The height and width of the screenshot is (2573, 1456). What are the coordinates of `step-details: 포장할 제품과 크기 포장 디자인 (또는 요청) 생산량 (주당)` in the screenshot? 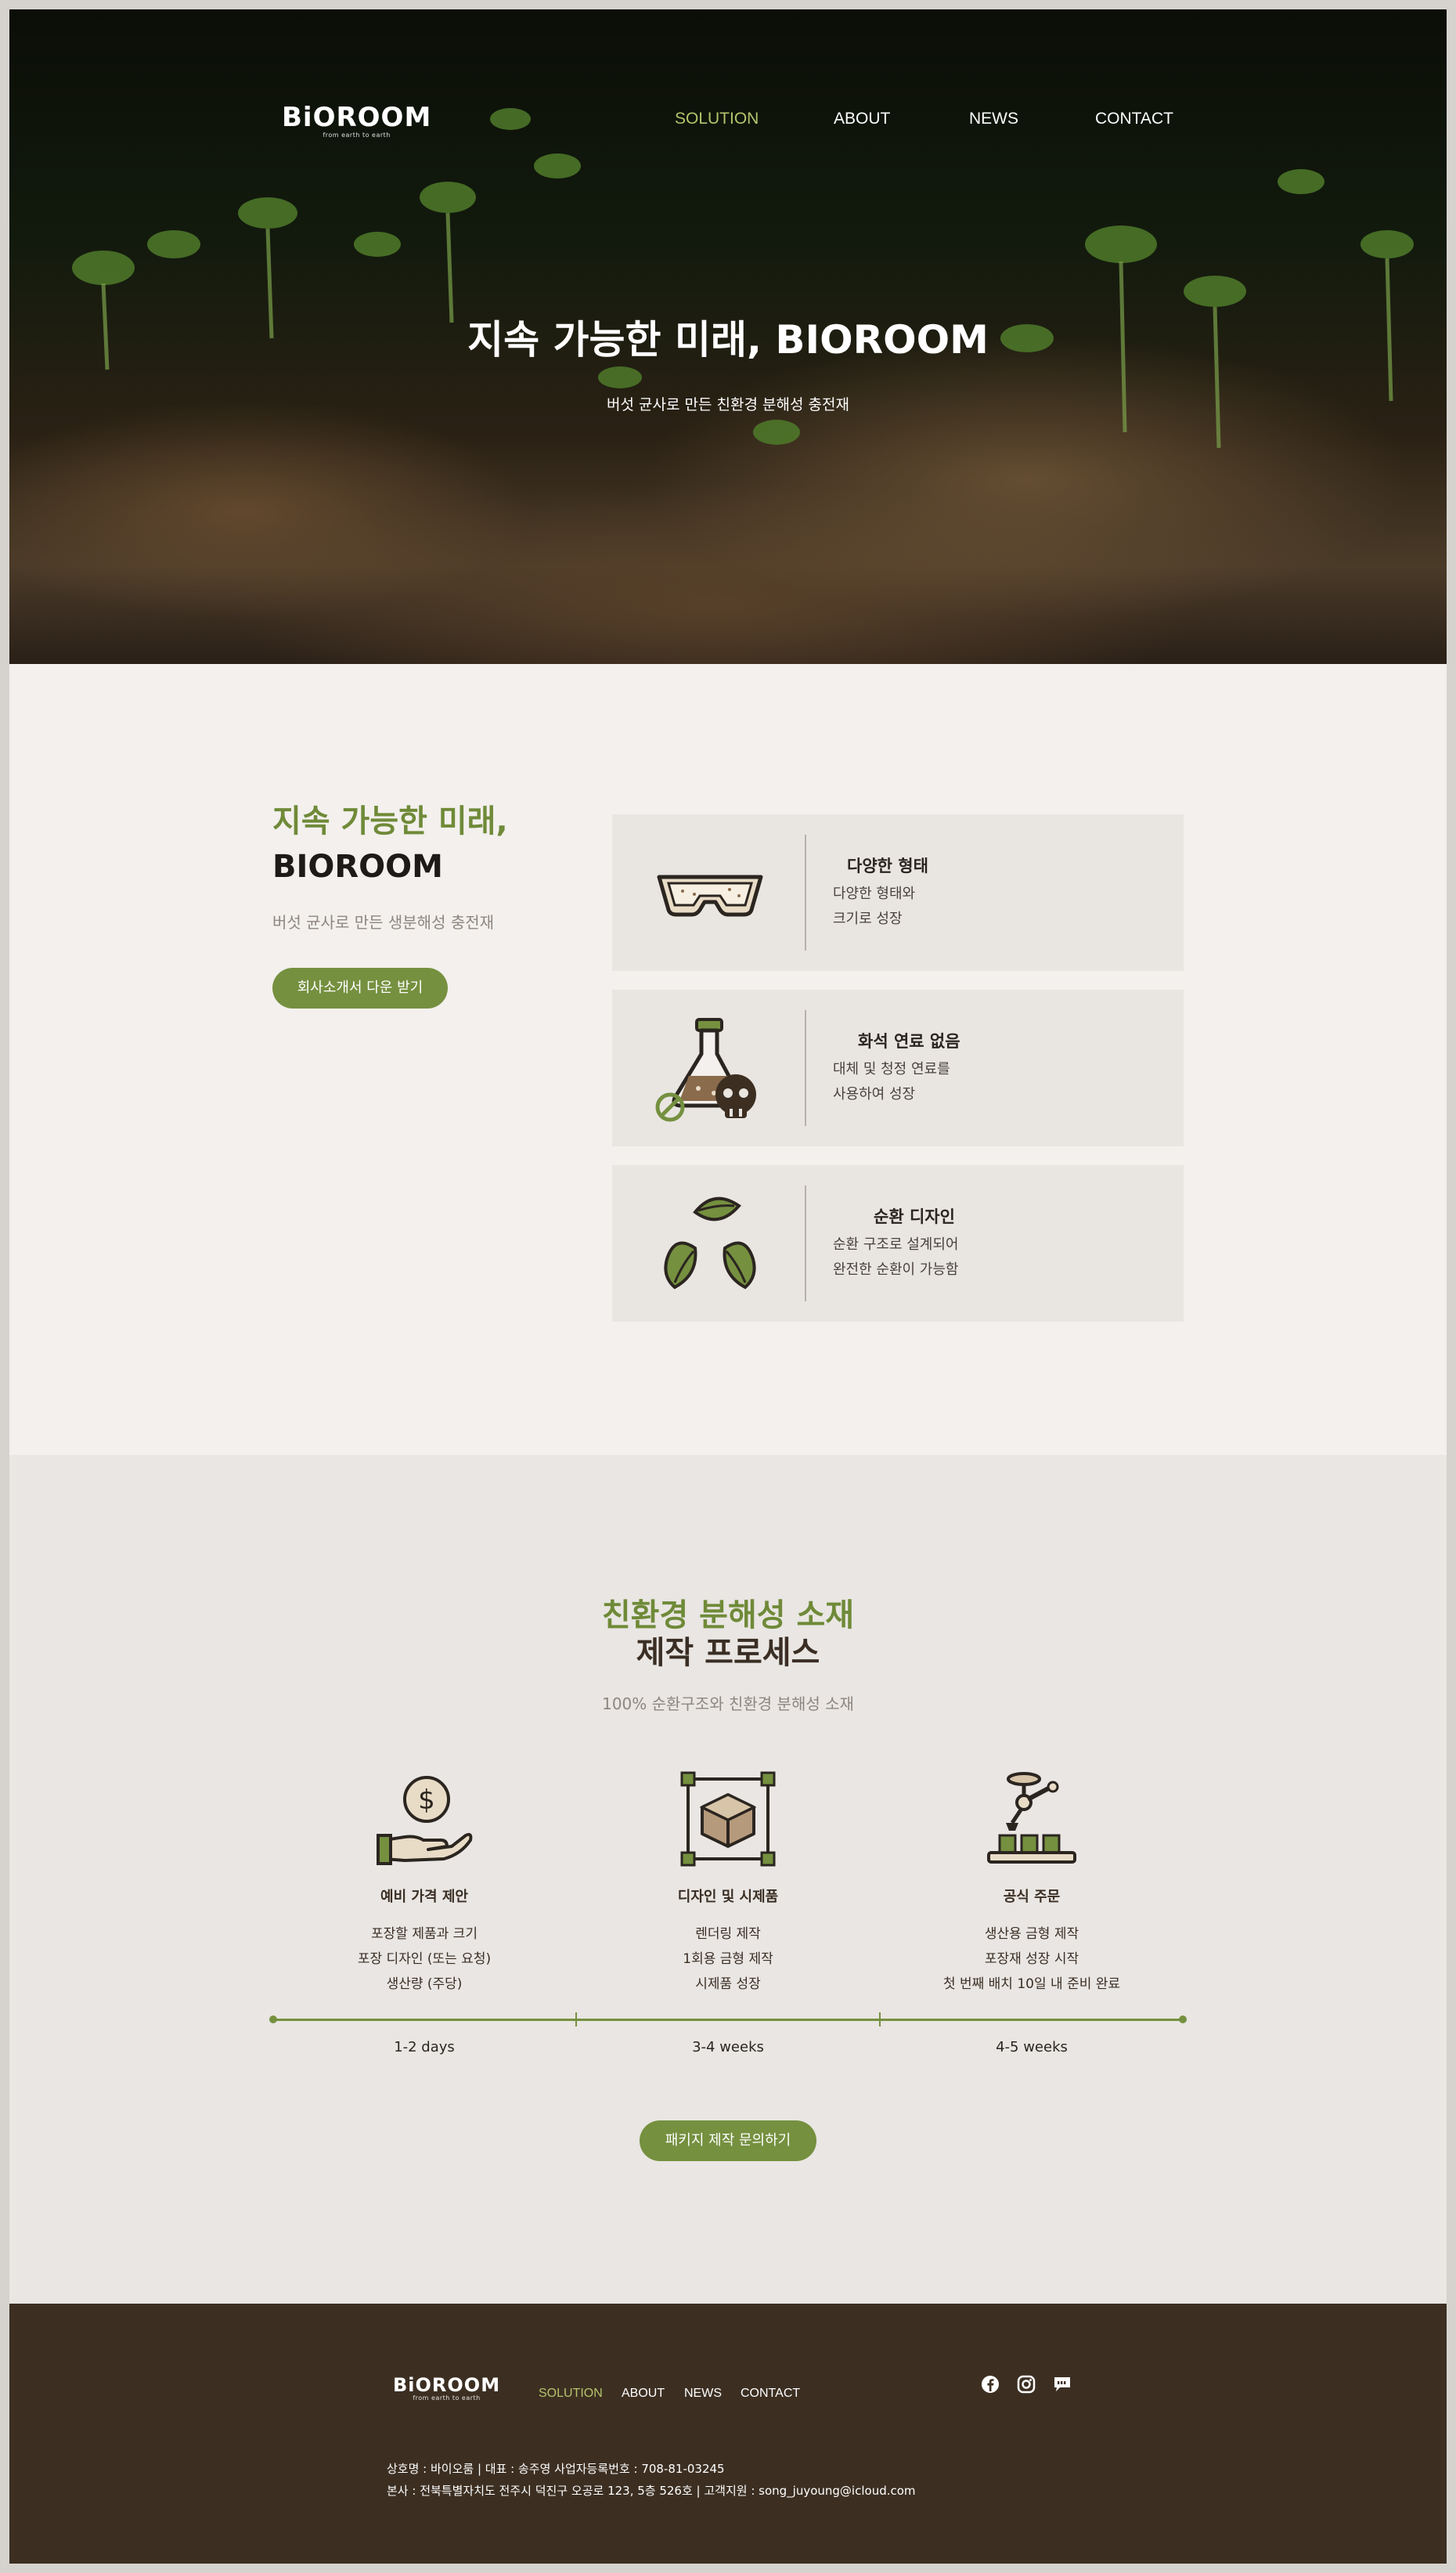 It's located at (424, 1959).